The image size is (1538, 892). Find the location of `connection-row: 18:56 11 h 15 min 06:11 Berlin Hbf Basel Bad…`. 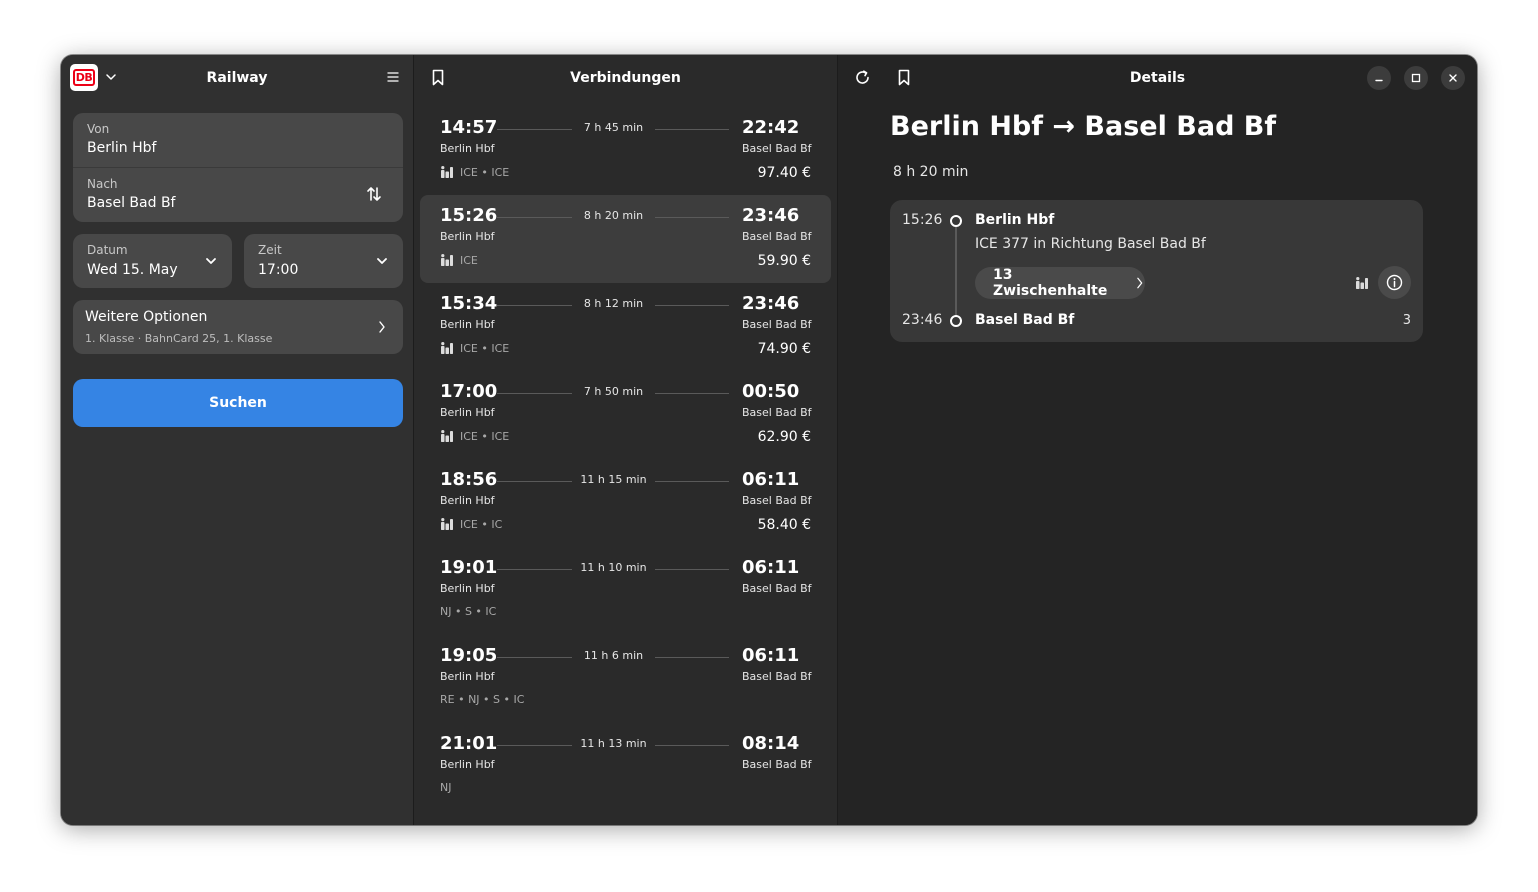

connection-row: 18:56 11 h 15 min 06:11 Berlin Hbf Basel Bad… is located at coordinates (625, 503).